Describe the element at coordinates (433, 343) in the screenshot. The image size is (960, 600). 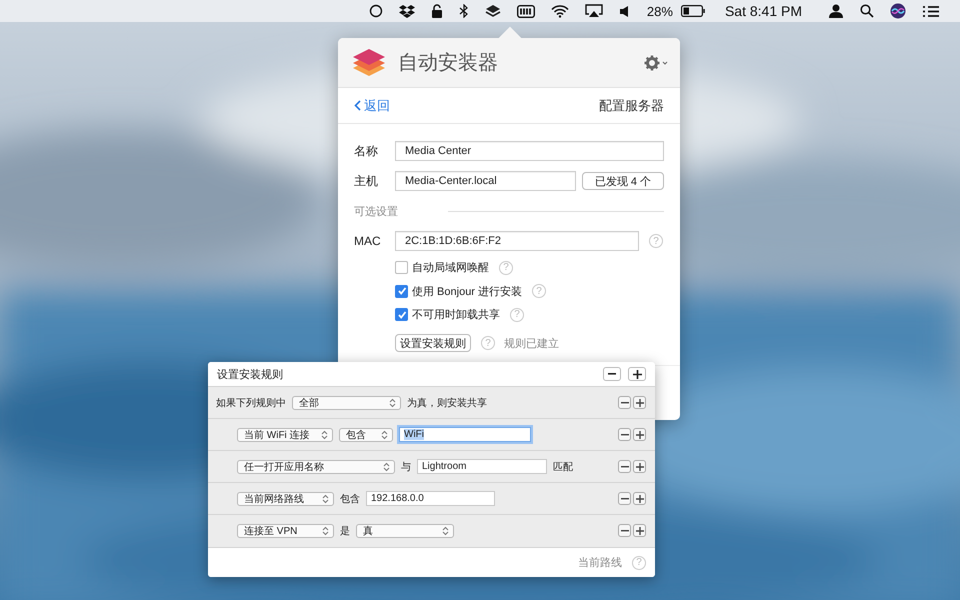
I see `rules-button: 设置安装规则` at that location.